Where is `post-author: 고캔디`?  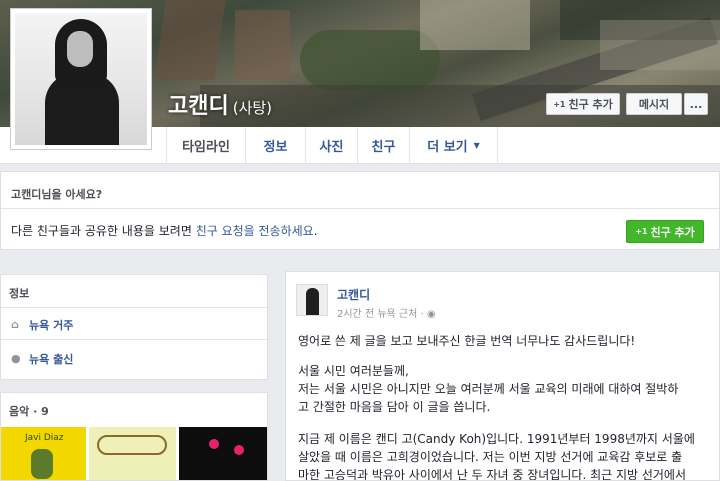
post-author: 고캔디 is located at coordinates (353, 294).